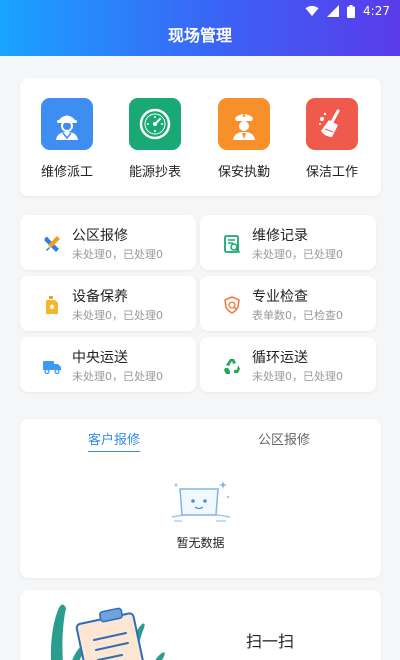  Describe the element at coordinates (114, 440) in the screenshot. I see `tab-customer-repair: 客户报修` at that location.